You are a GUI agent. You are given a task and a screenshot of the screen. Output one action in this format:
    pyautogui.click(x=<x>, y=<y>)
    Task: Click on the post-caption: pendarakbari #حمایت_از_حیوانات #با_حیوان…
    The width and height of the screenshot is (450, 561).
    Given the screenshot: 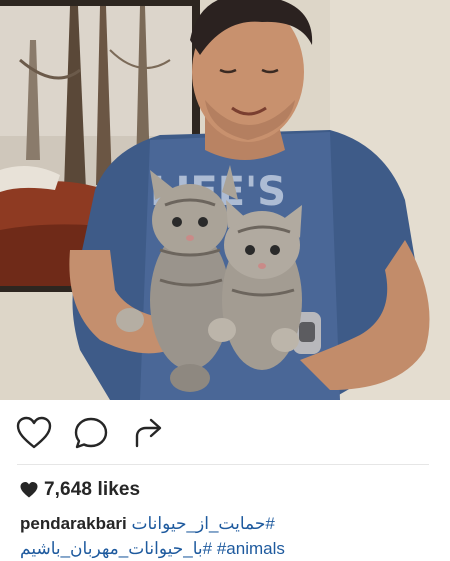 What is the action you would take?
    pyautogui.click(x=227, y=536)
    